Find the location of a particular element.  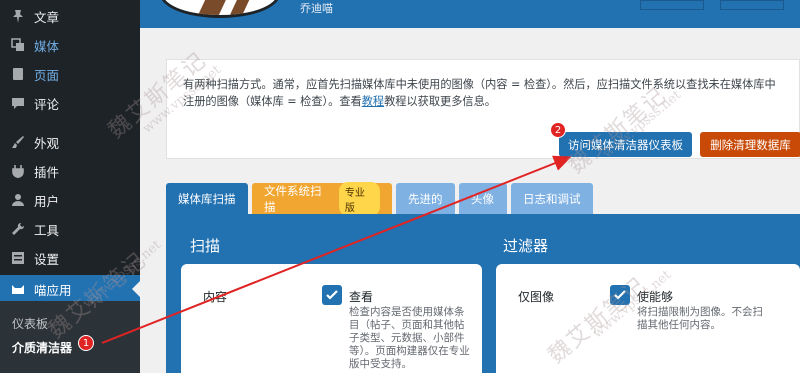

filters-section-title: 过滤器 is located at coordinates (526, 246).